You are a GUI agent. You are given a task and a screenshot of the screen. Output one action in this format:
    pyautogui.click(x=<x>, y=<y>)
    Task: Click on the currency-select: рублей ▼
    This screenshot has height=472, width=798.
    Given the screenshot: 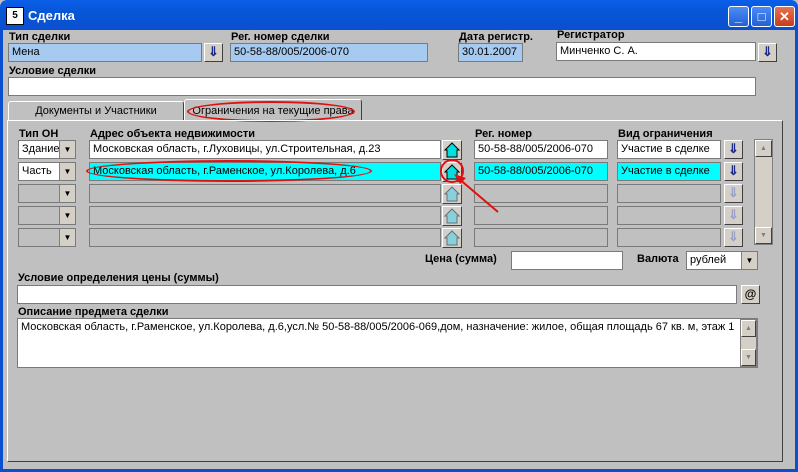 What is the action you would take?
    pyautogui.click(x=722, y=260)
    